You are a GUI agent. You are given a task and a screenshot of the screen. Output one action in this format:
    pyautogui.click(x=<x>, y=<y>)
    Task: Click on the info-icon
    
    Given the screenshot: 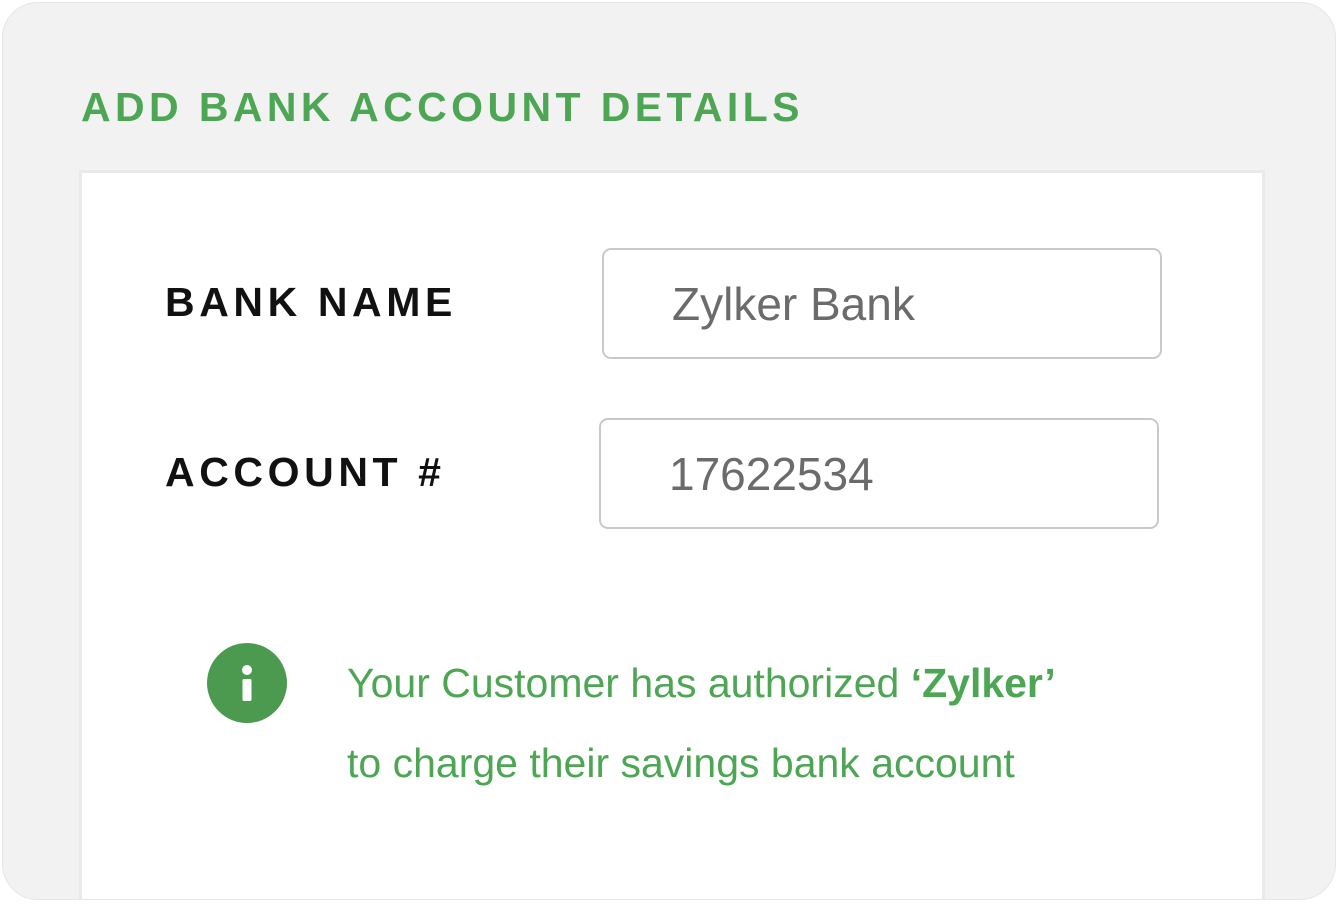 What is the action you would take?
    pyautogui.click(x=247, y=683)
    